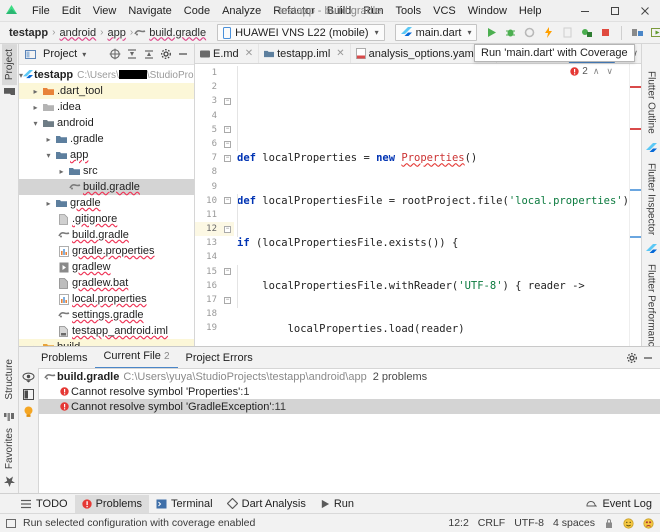 The height and width of the screenshot is (532, 660). What do you see at coordinates (9, 65) in the screenshot?
I see `sidebar-item-project: Project` at bounding box center [9, 65].